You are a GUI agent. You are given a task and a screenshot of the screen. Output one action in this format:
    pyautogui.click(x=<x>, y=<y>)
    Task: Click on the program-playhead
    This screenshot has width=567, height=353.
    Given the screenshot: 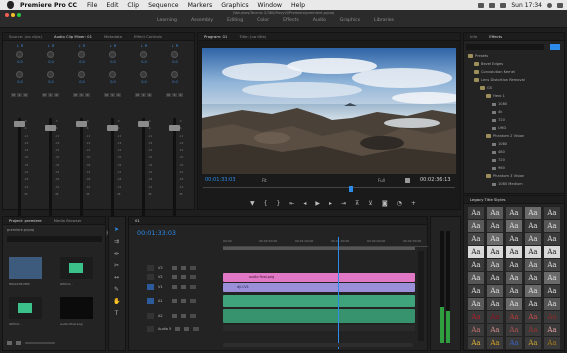 What is the action you would take?
    pyautogui.click(x=351, y=189)
    